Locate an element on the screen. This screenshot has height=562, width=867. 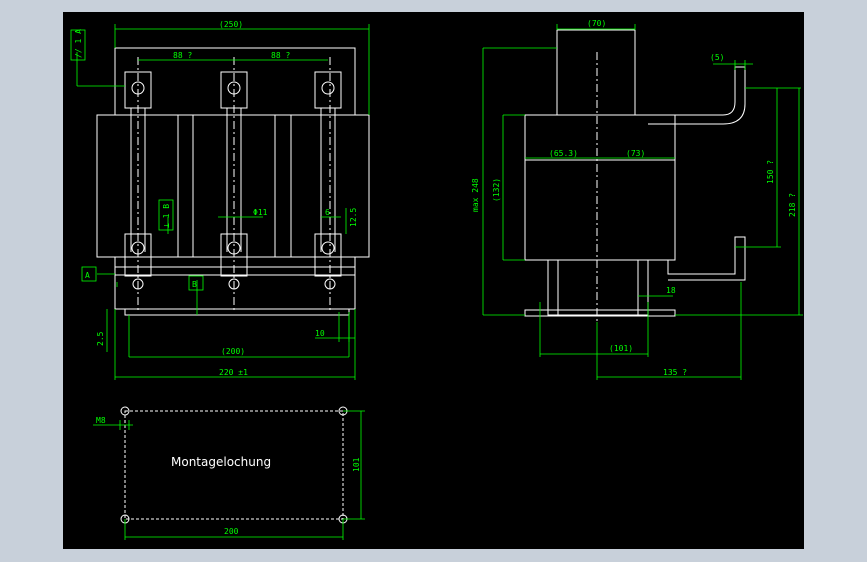
side-dim-18: 18 is located at coordinates (671, 290).